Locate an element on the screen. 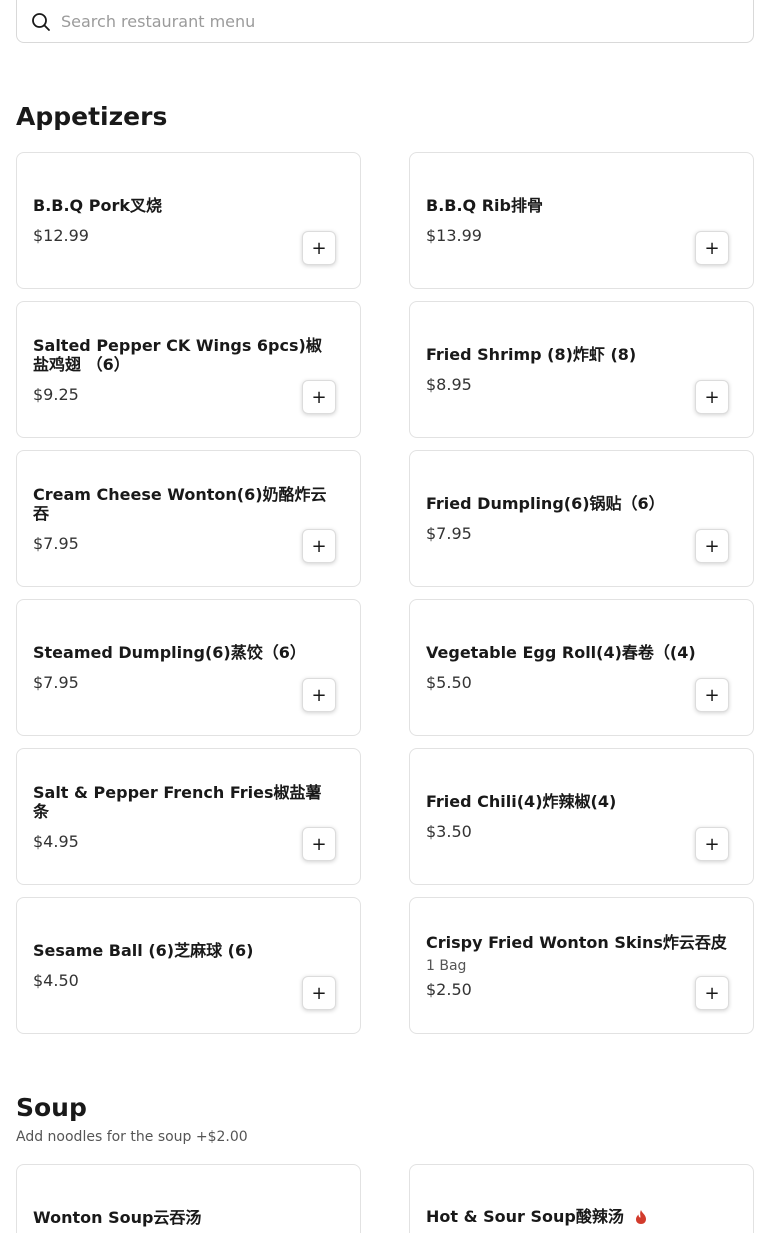 The image size is (770, 1233). menu-item-card: Wonton Soup云吞汤 is located at coordinates (188, 1198).